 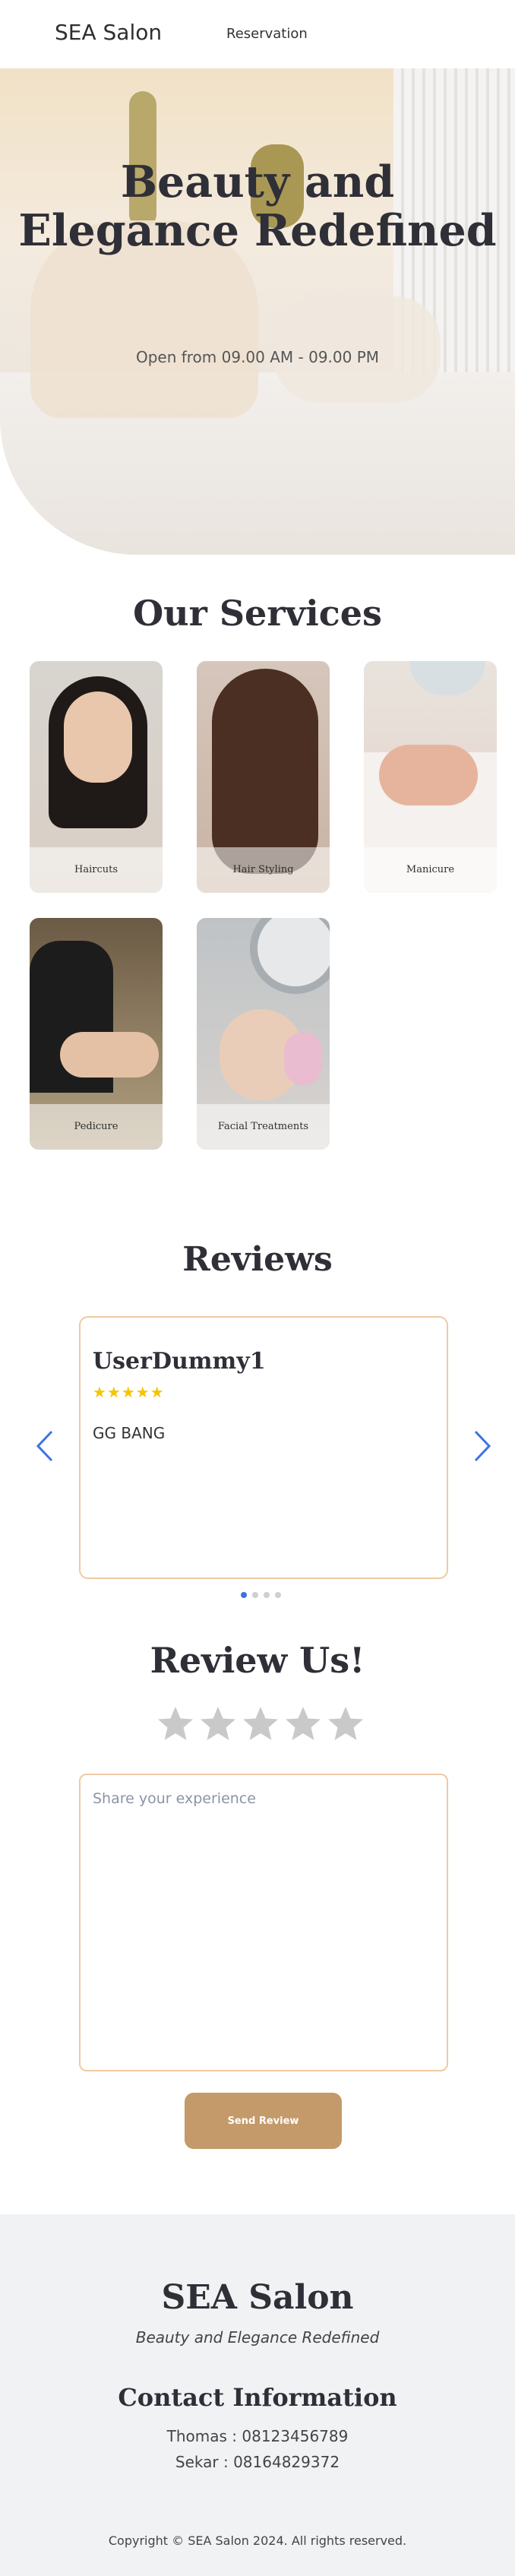 What do you see at coordinates (257, 2297) in the screenshot?
I see `footer-brand: SEA Salon` at bounding box center [257, 2297].